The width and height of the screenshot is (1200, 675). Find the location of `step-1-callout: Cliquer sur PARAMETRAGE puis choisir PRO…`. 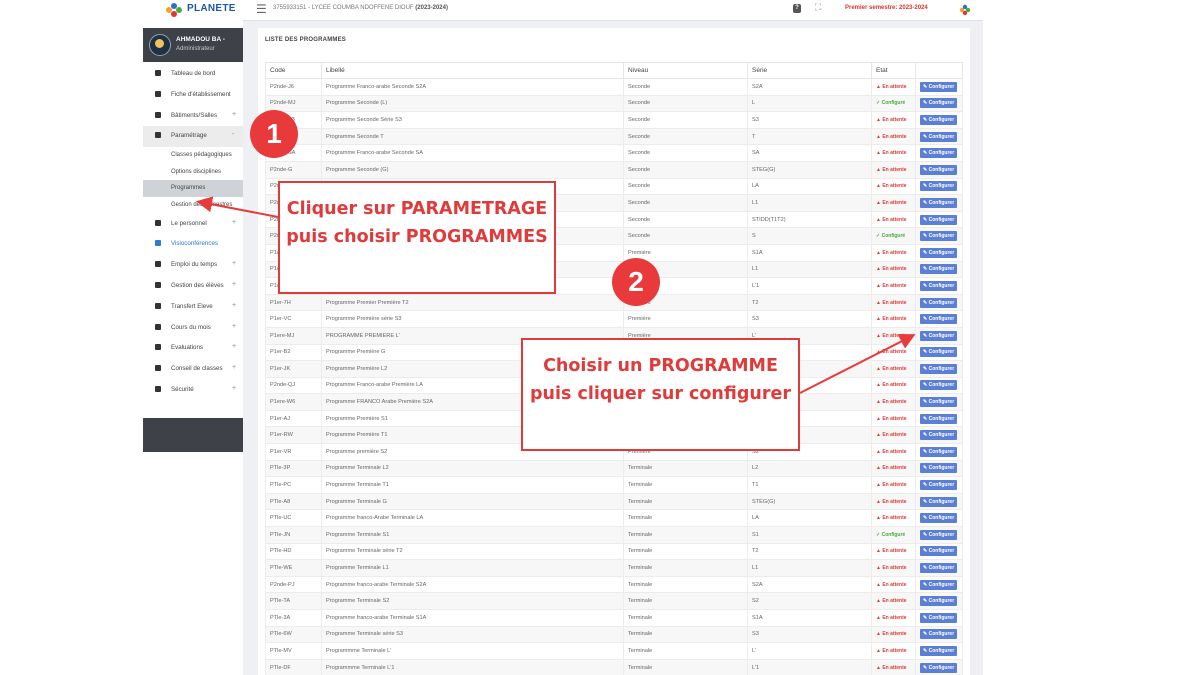

step-1-callout: Cliquer sur PARAMETRAGE puis choisir PRO… is located at coordinates (417, 237).